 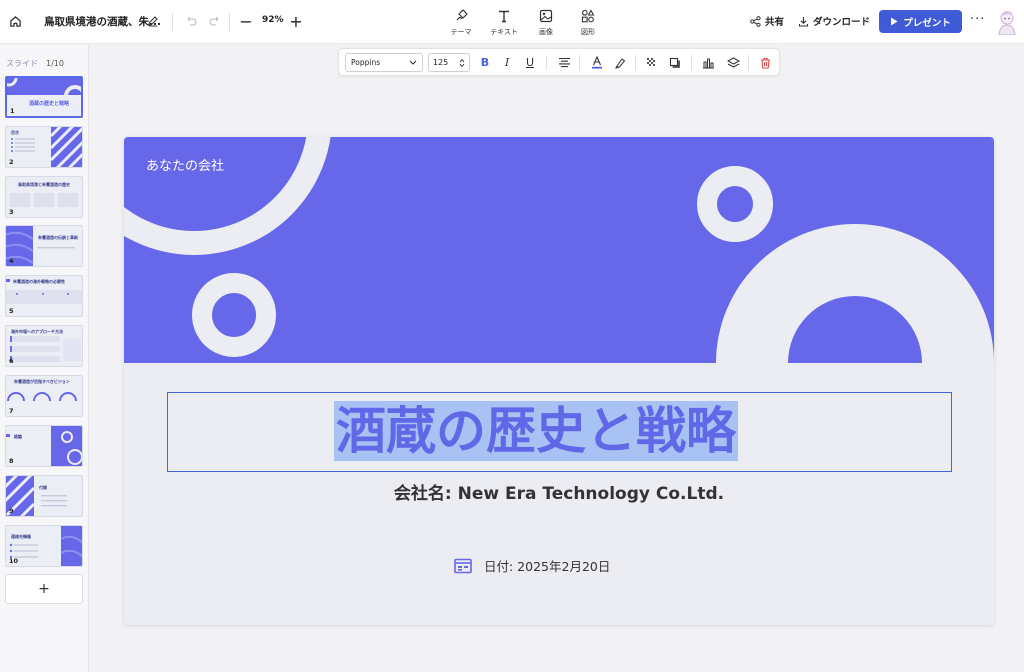 What do you see at coordinates (11, 511) in the screenshot?
I see `thumbnail-number: 9` at bounding box center [11, 511].